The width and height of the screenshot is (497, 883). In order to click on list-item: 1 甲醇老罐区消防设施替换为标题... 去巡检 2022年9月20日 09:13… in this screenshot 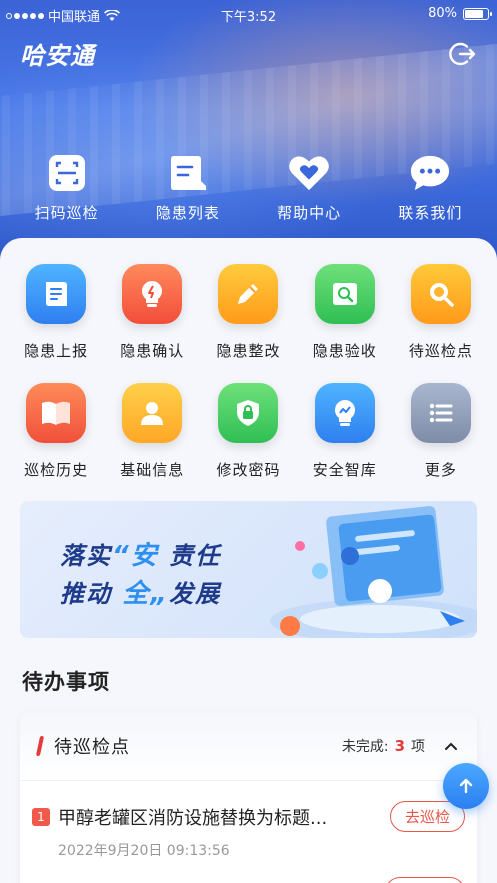, I will do `click(248, 830)`.